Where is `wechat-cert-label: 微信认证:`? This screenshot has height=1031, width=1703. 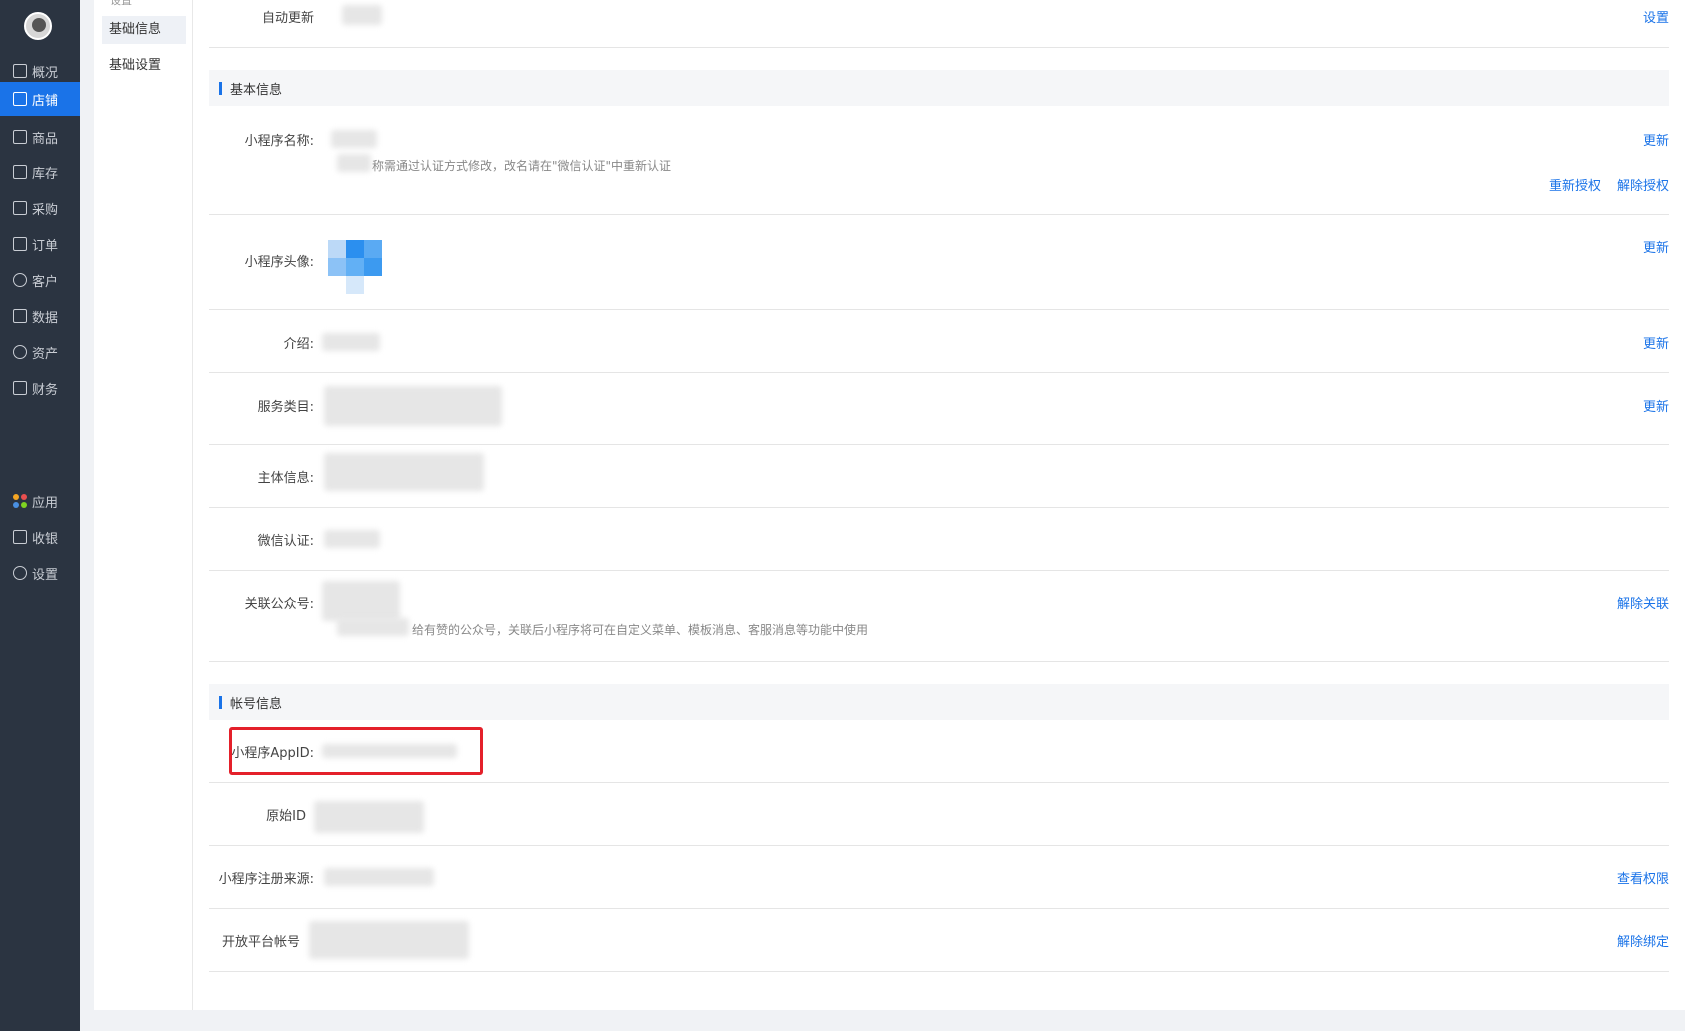
wechat-cert-label: 微信认证: is located at coordinates (285, 541).